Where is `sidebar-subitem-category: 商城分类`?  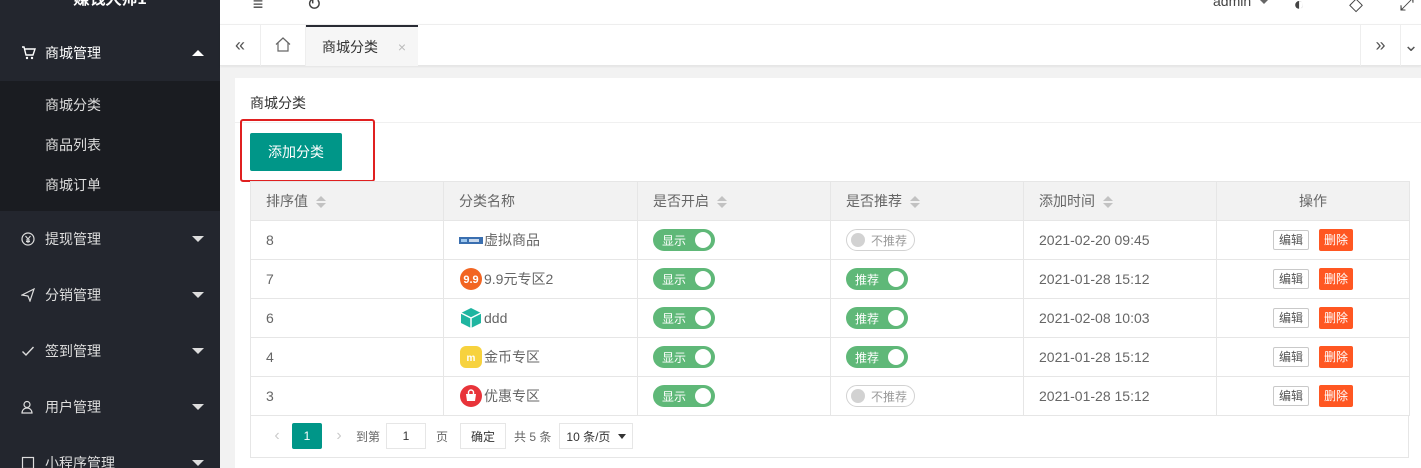 sidebar-subitem-category: 商城分类 is located at coordinates (73, 105).